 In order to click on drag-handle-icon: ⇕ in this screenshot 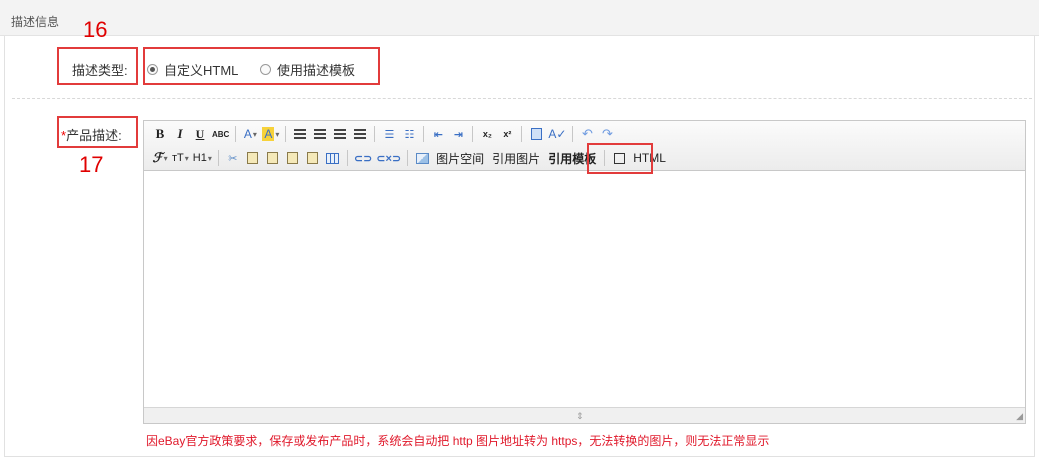, I will do `click(580, 416)`.